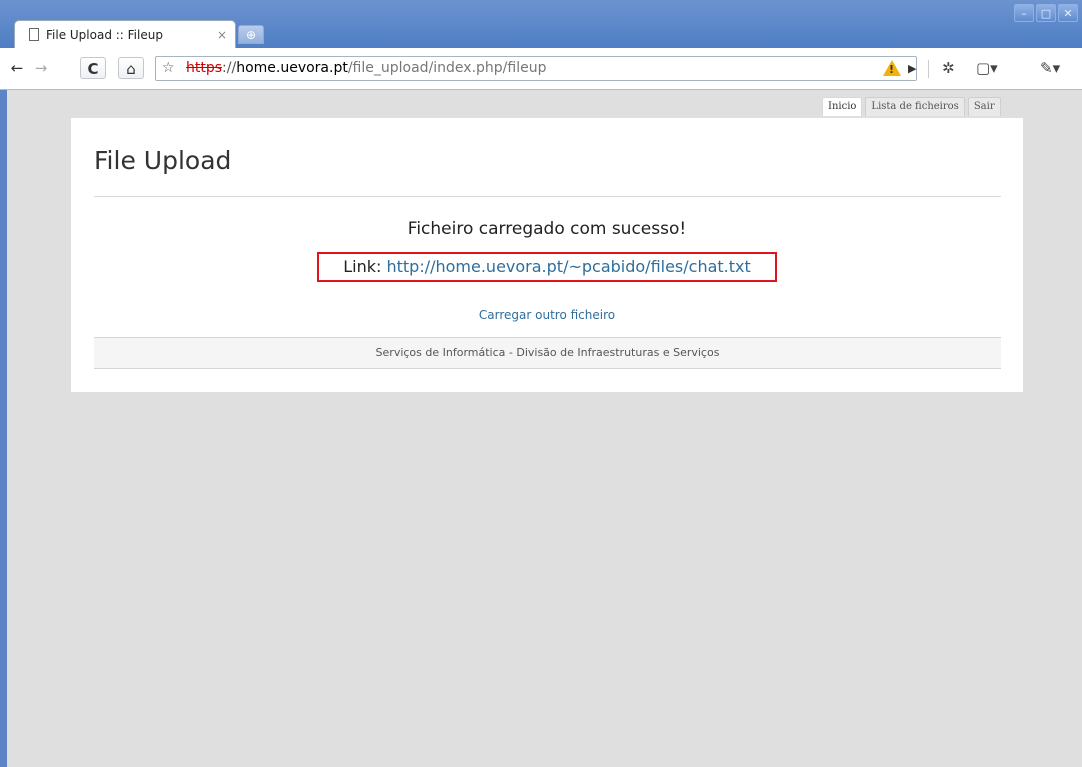 Image resolution: width=1082 pixels, height=767 pixels. Describe the element at coordinates (915, 106) in the screenshot. I see `site-tab-lista: Lista de ficheiros` at that location.